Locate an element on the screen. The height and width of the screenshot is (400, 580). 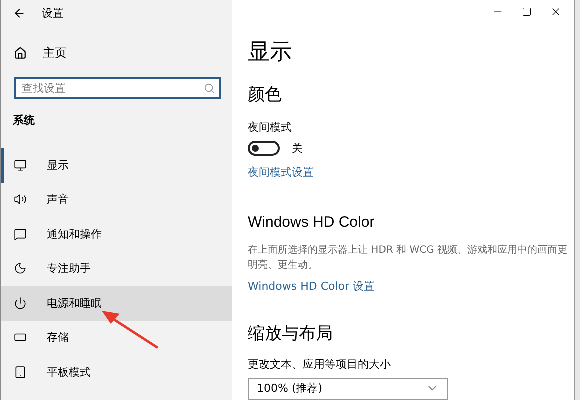
back-arrow-icon is located at coordinates (19, 13).